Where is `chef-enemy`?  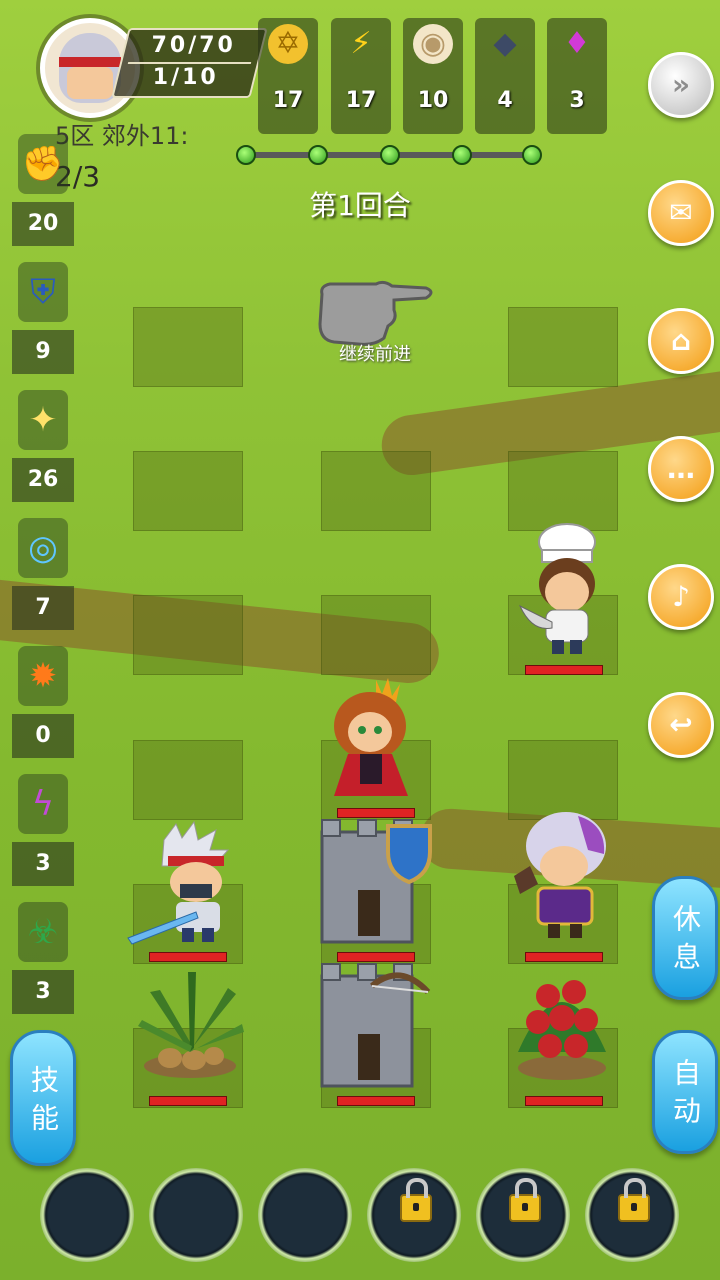 chef-enemy is located at coordinates (562, 592).